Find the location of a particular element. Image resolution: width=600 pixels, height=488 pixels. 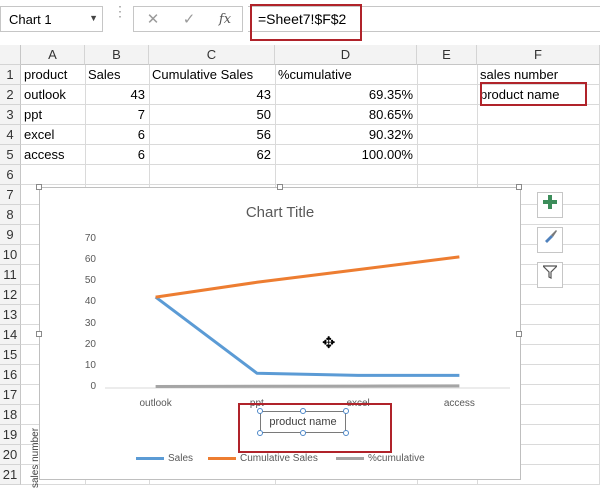

table-cell: 69.35% is located at coordinates (346, 95).